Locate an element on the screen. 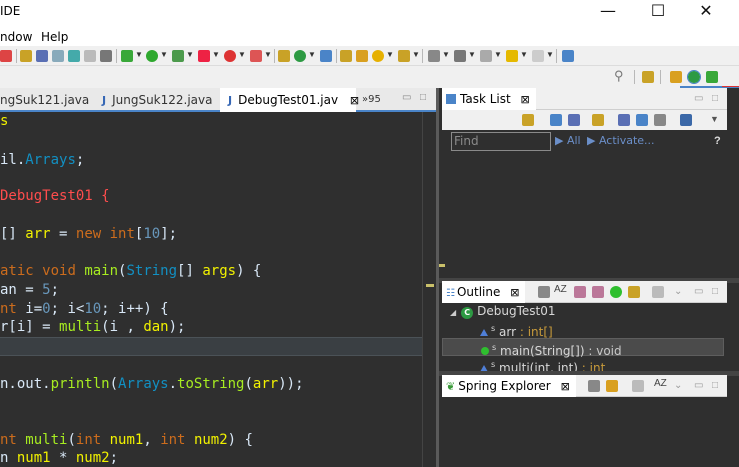 This screenshot has width=739, height=467. class-name: DebugTest01 is located at coordinates (516, 311).